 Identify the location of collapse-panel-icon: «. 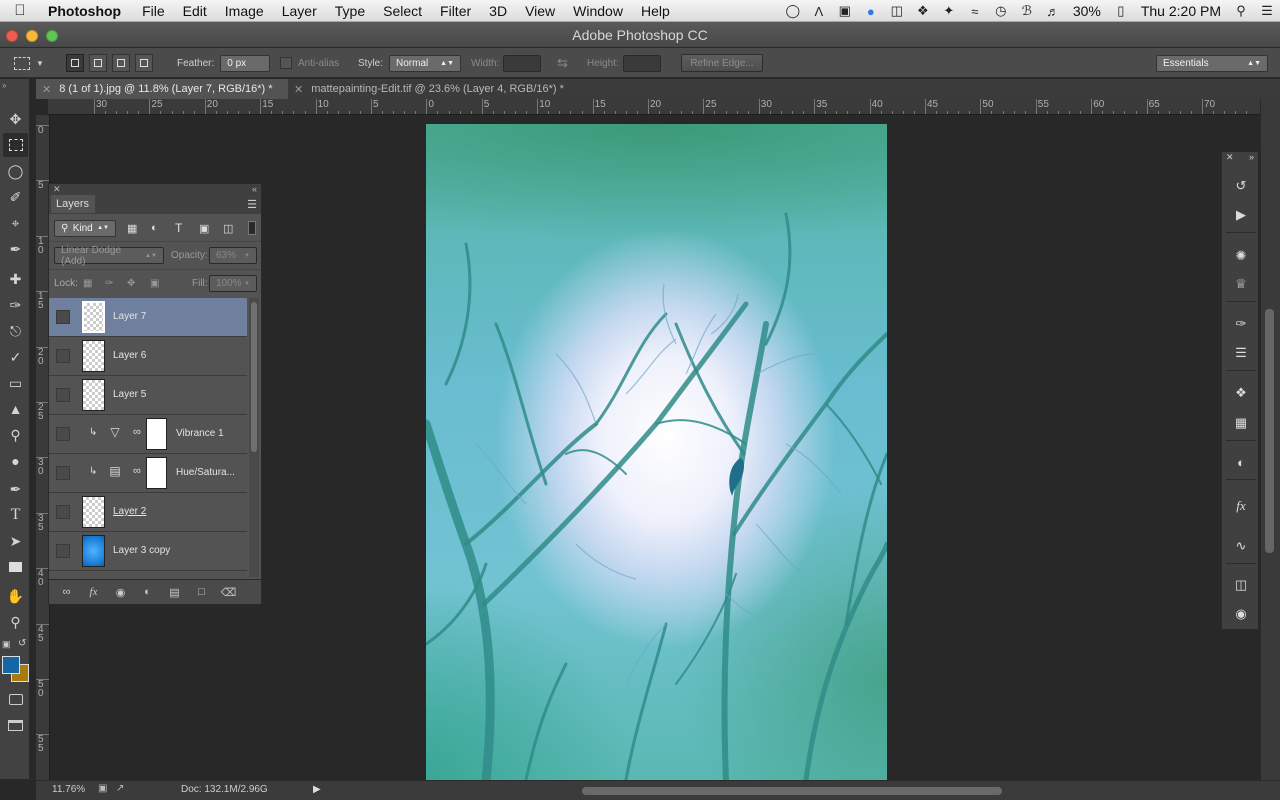
(254, 189).